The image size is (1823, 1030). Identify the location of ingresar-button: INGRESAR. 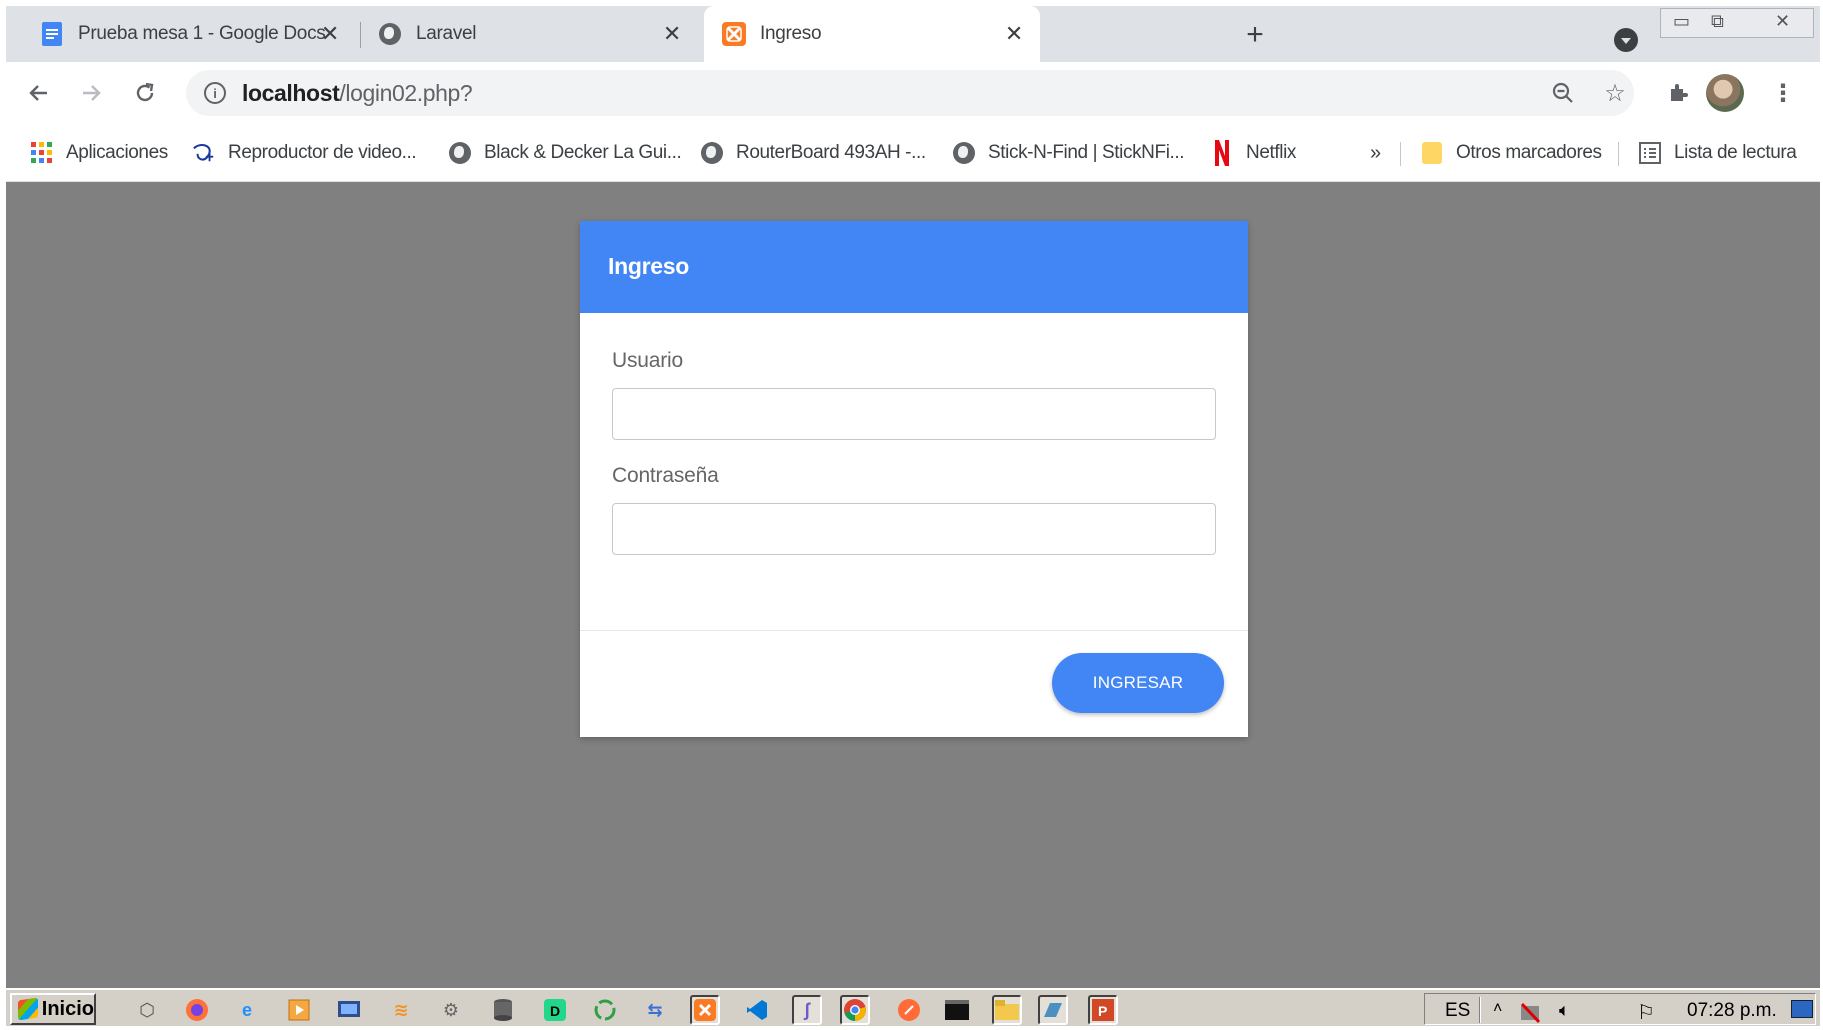
(1138, 683).